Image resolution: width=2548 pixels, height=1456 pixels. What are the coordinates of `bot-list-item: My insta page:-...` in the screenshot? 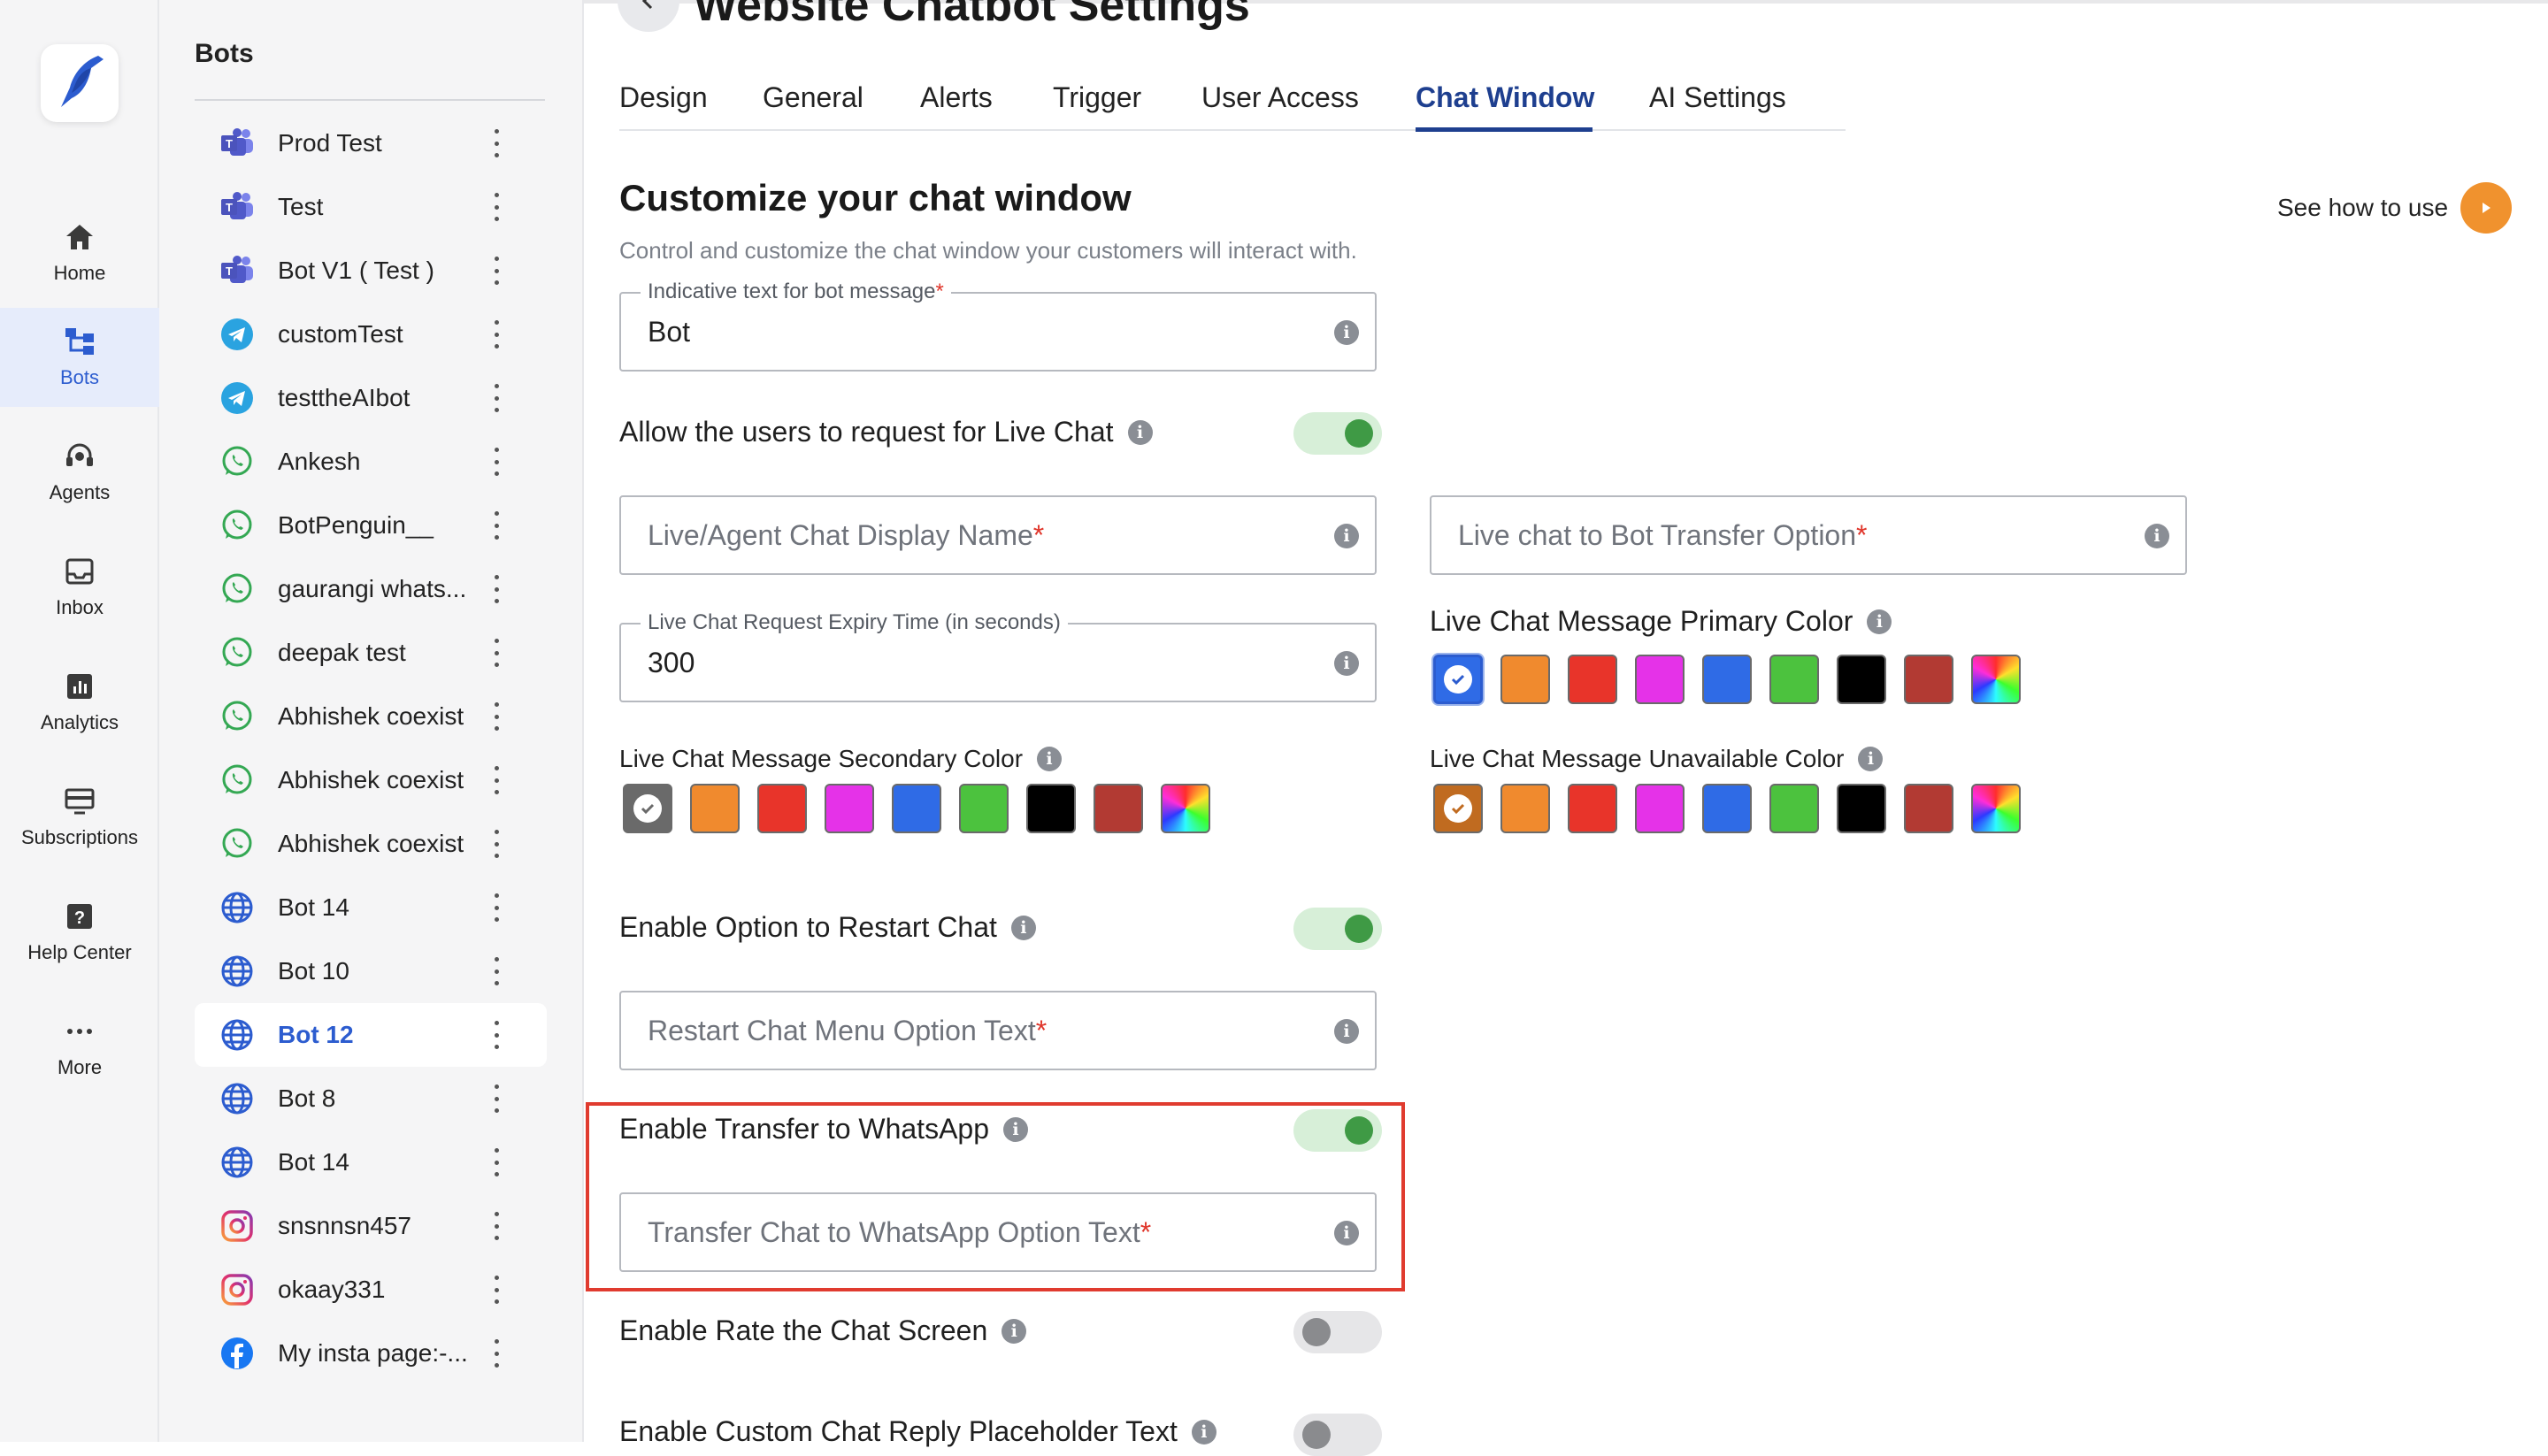 It's located at (371, 1353).